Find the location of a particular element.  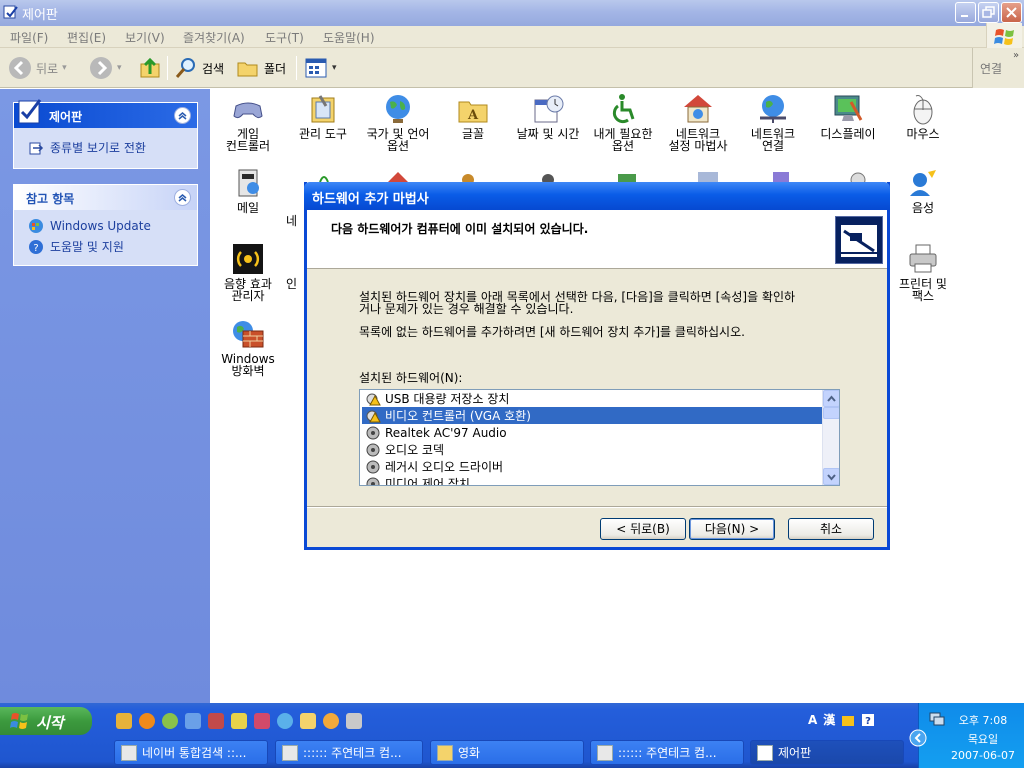

printers-faxes-icon-item: 프린터 및 팩스 is located at coordinates (923, 272).